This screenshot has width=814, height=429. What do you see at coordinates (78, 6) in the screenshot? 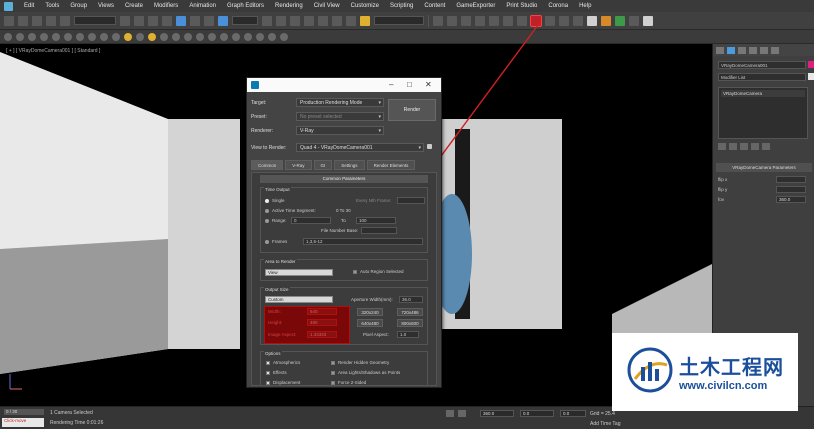
I see `menu-group: Group` at bounding box center [78, 6].